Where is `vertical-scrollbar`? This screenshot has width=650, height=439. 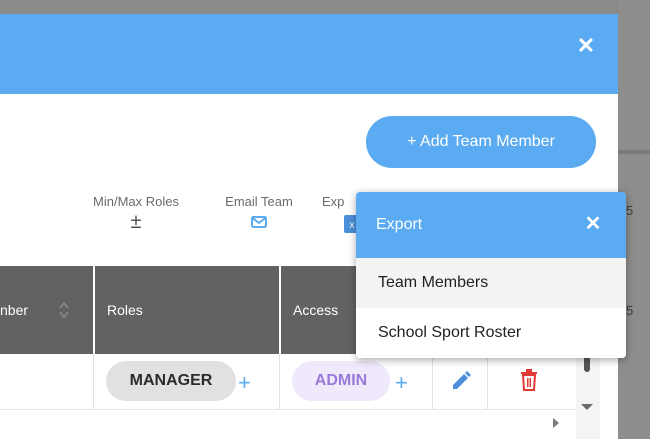
vertical-scrollbar is located at coordinates (588, 396).